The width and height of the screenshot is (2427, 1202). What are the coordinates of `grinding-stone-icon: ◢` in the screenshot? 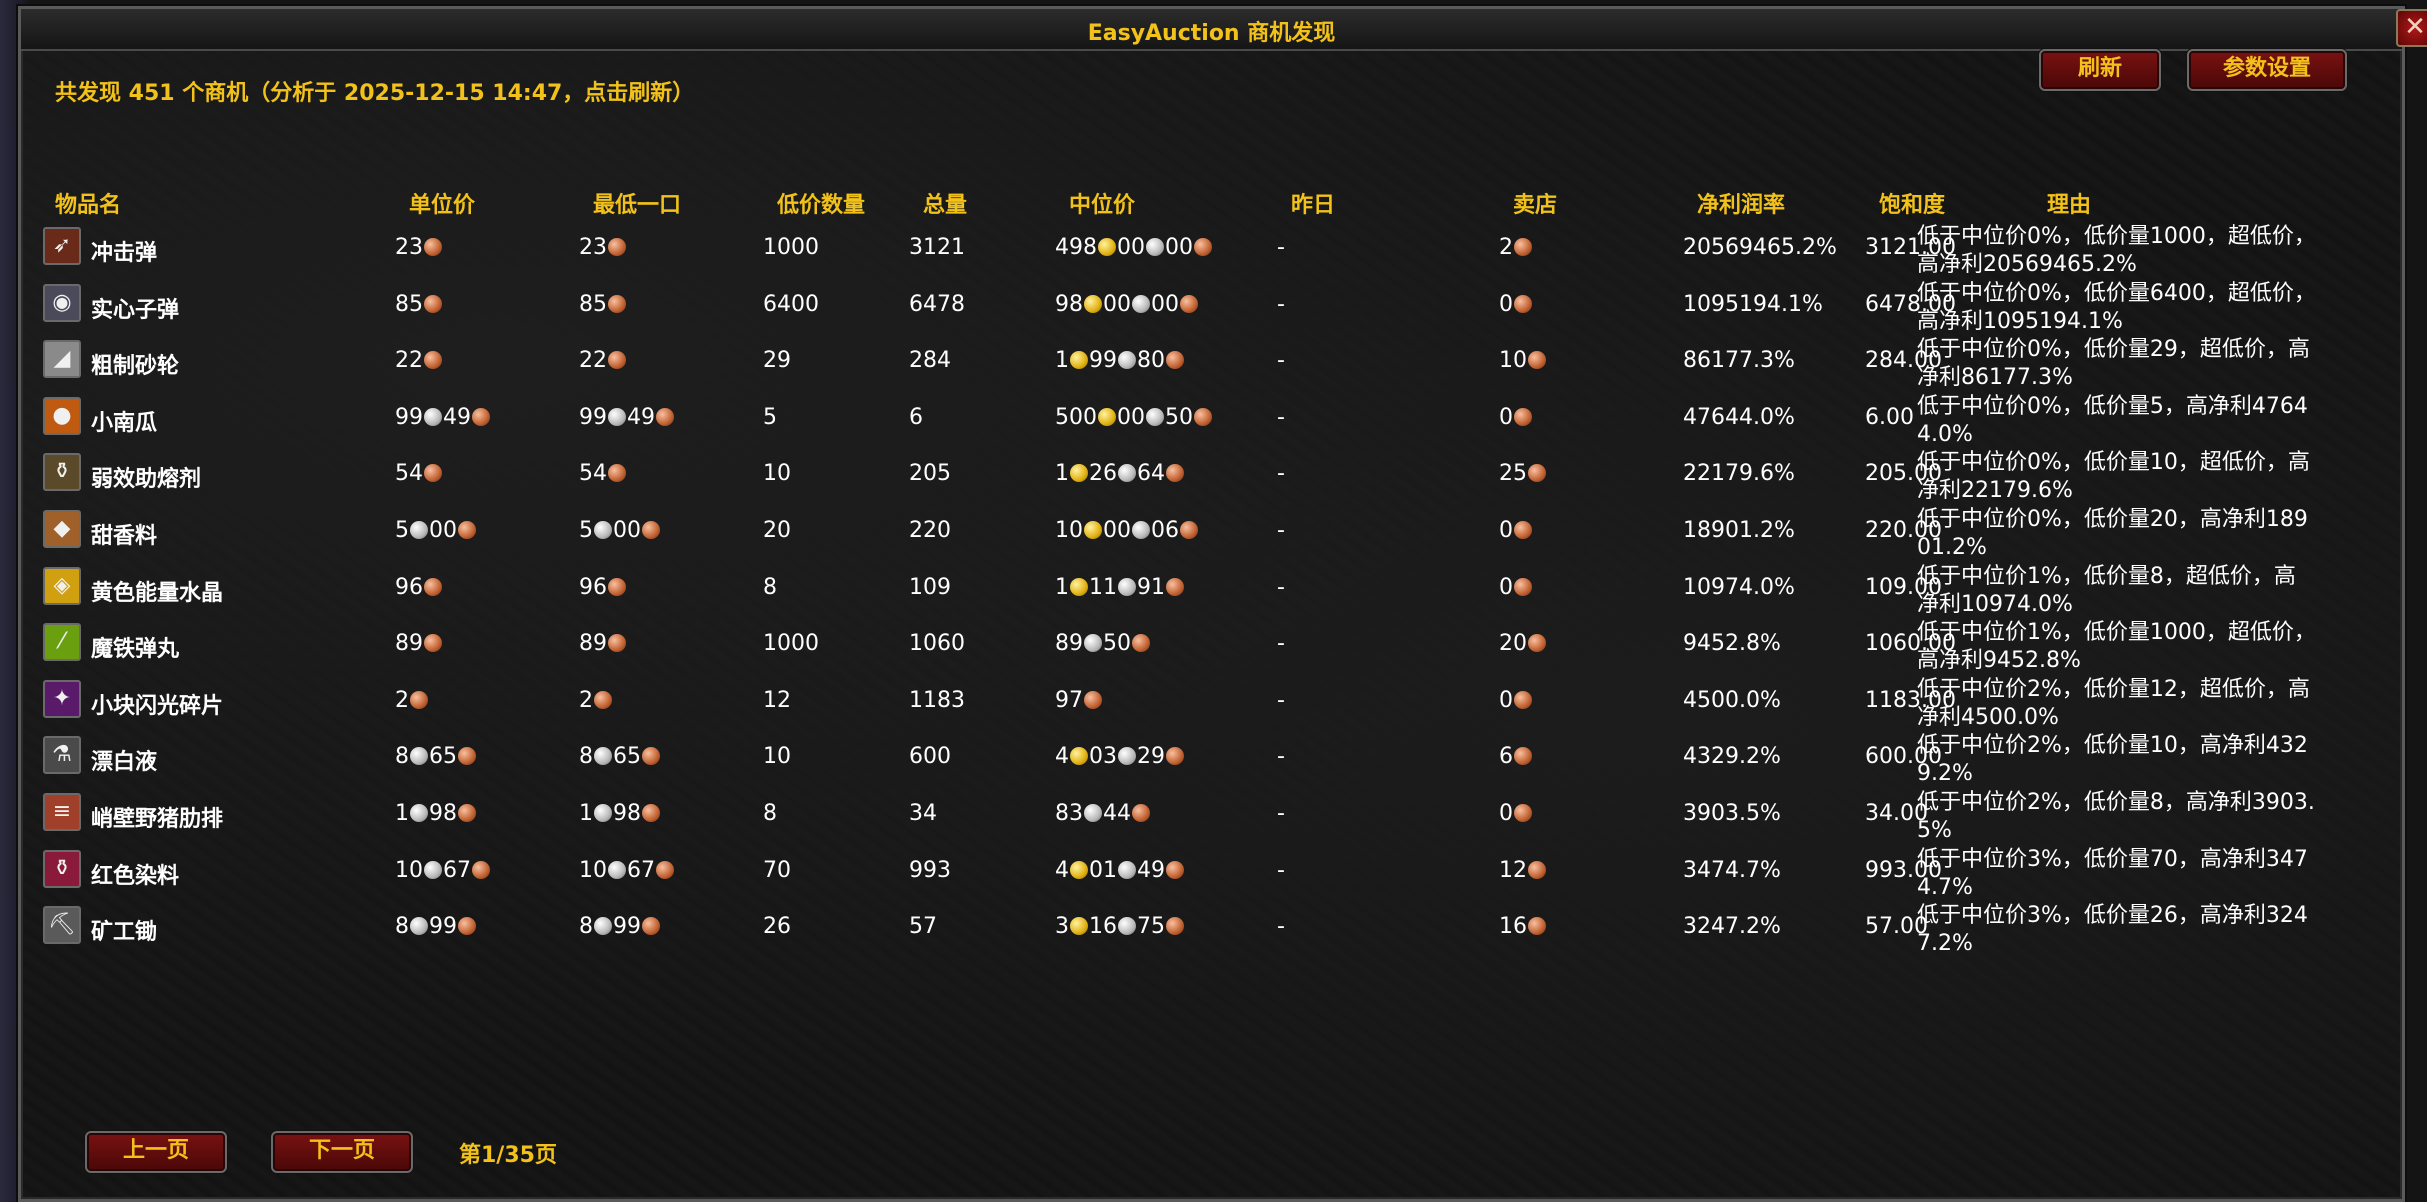 It's located at (62, 359).